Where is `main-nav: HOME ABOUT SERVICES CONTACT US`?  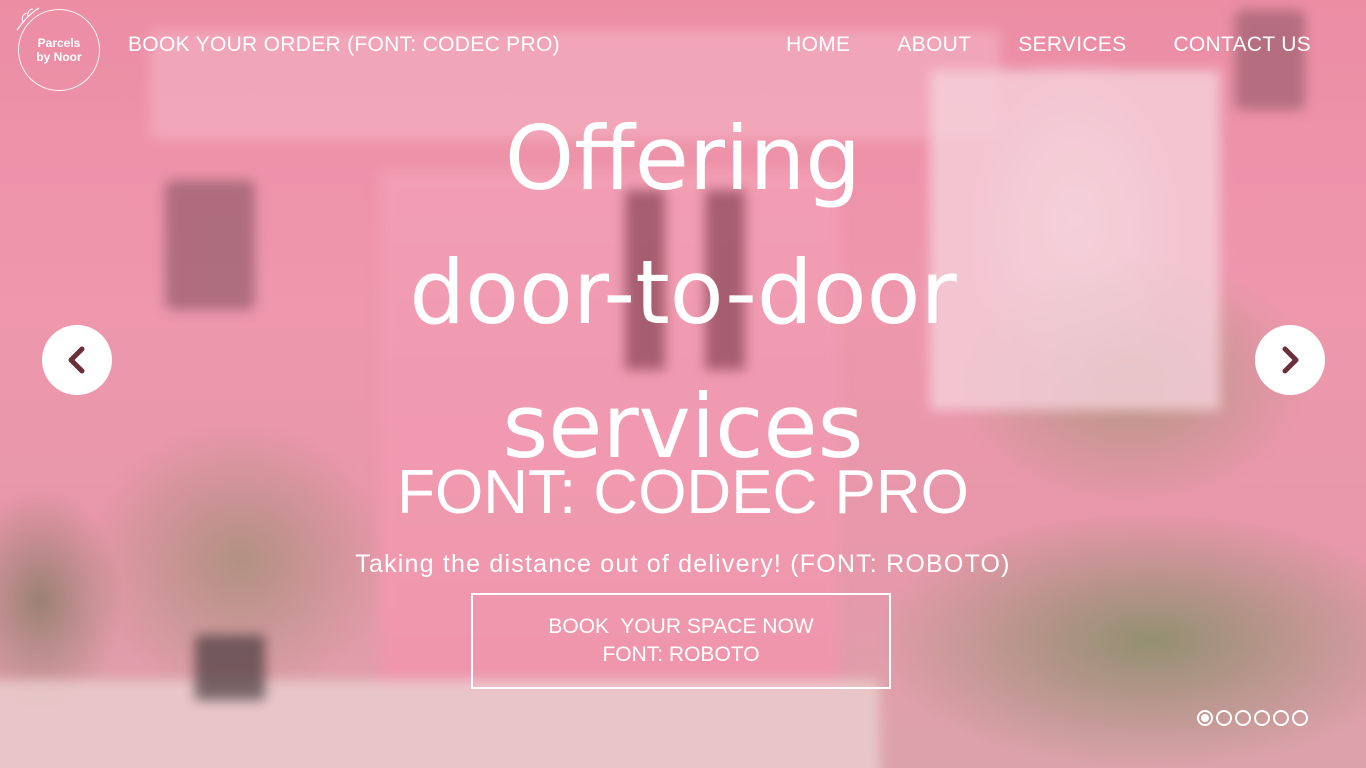 main-nav: HOME ABOUT SERVICES CONTACT US is located at coordinates (1048, 45).